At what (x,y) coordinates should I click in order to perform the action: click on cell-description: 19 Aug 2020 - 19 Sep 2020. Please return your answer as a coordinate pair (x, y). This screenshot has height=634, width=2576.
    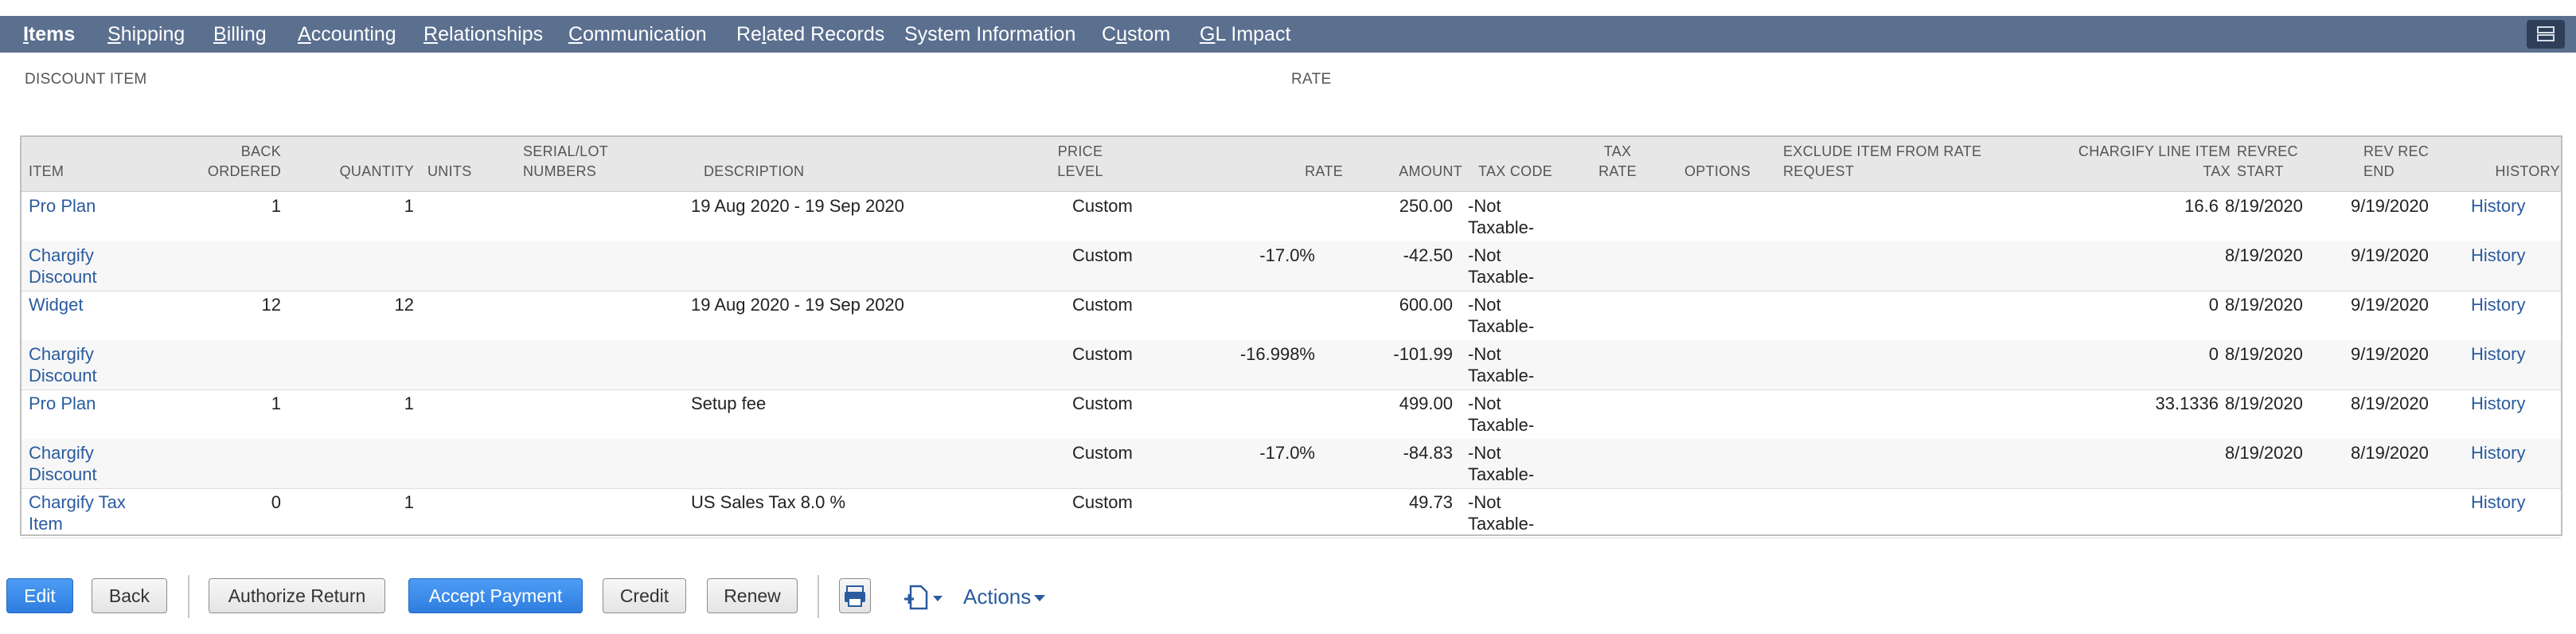
    Looking at the image, I should click on (797, 206).